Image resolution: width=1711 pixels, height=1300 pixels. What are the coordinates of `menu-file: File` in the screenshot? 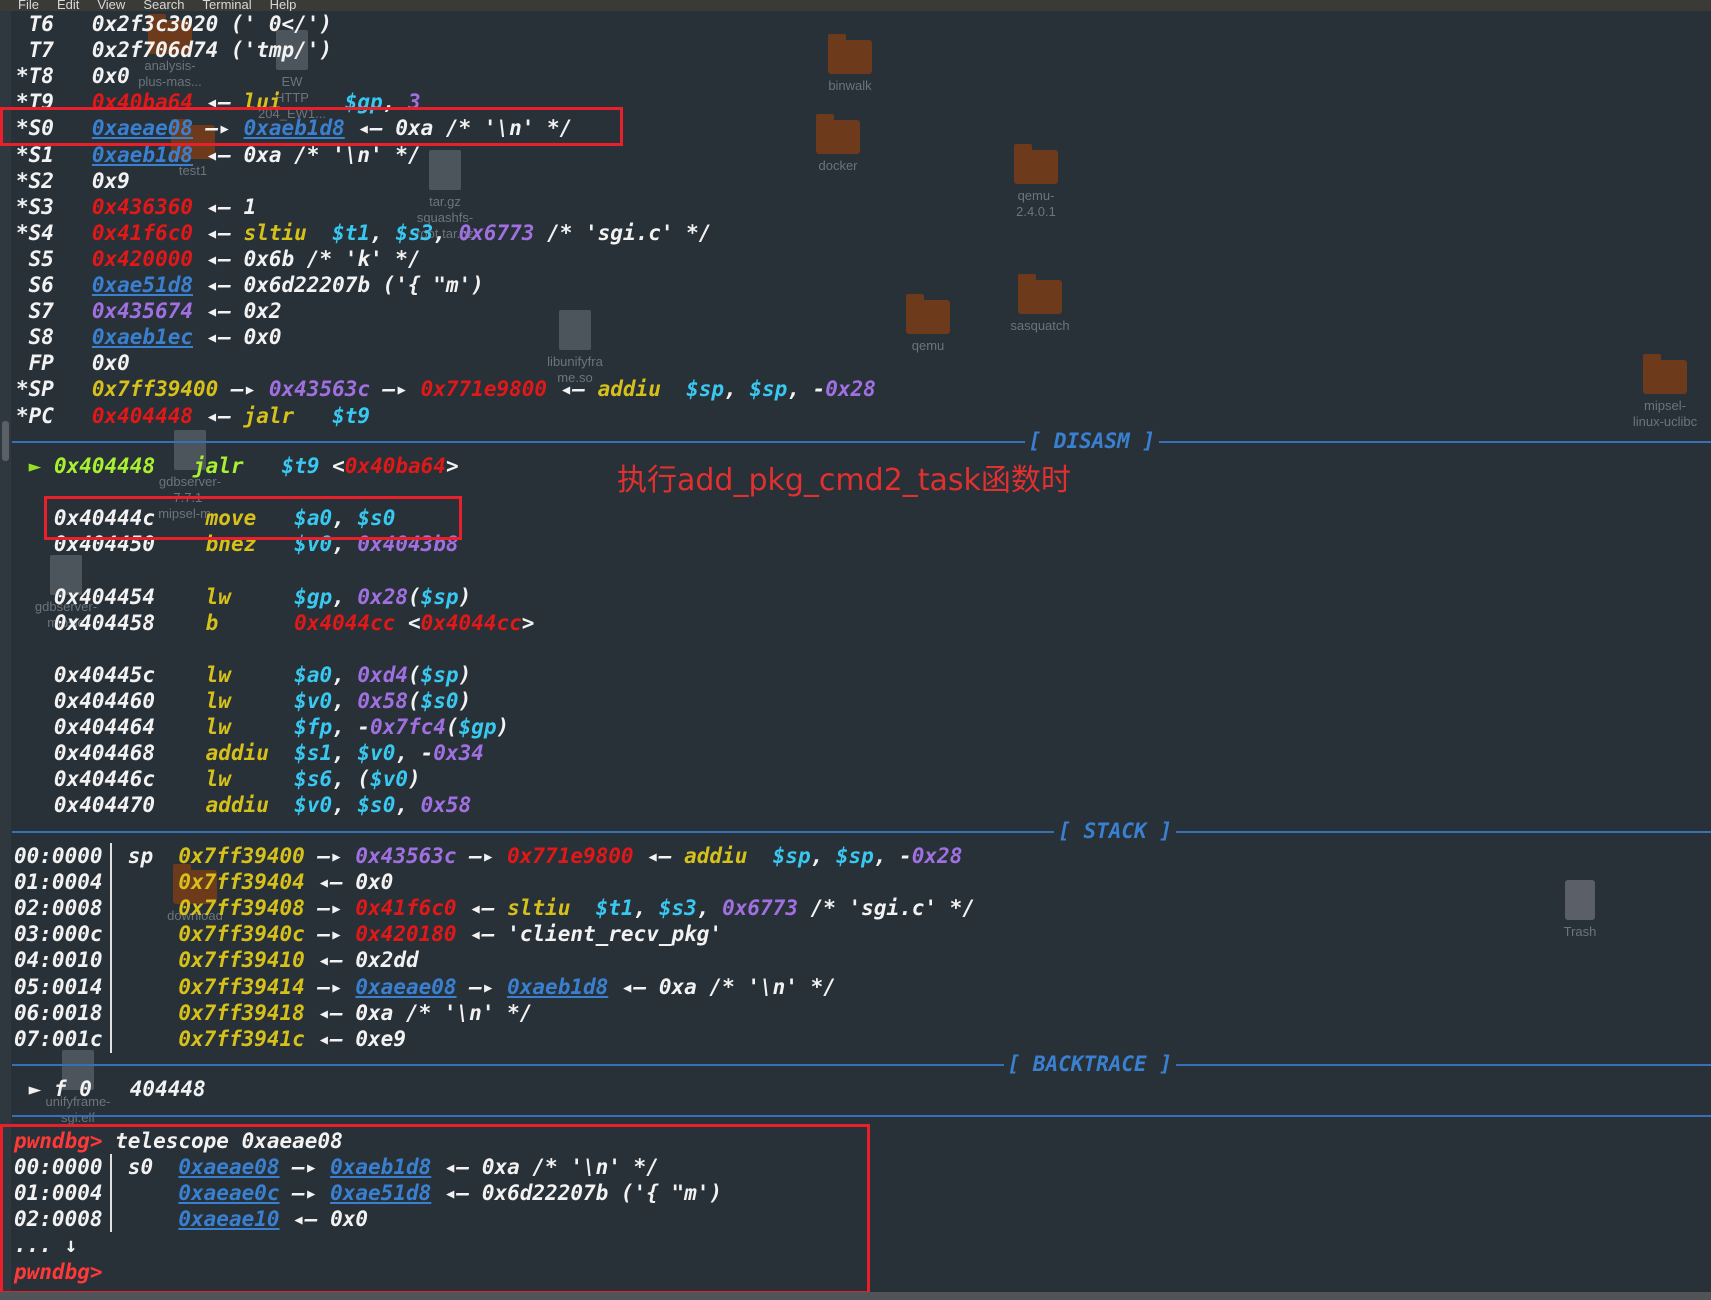 It's located at (28, 5).